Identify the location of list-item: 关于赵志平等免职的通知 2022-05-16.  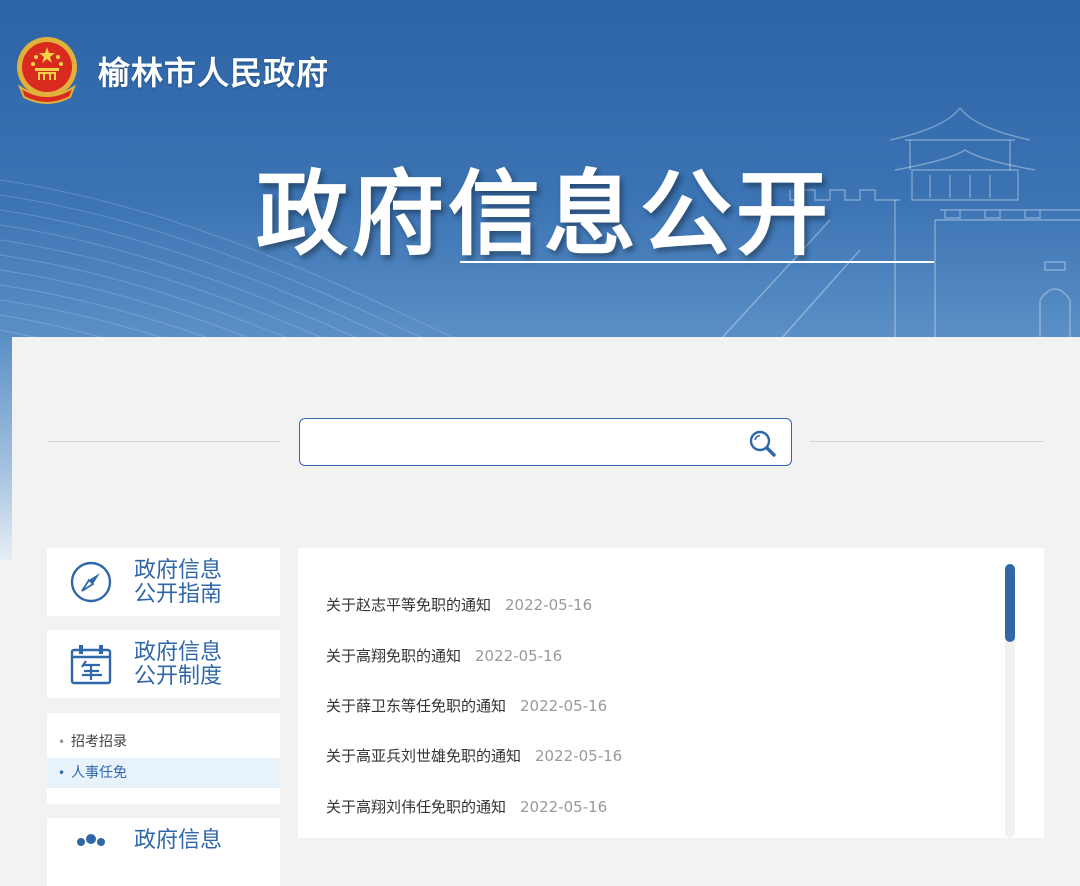
(459, 605).